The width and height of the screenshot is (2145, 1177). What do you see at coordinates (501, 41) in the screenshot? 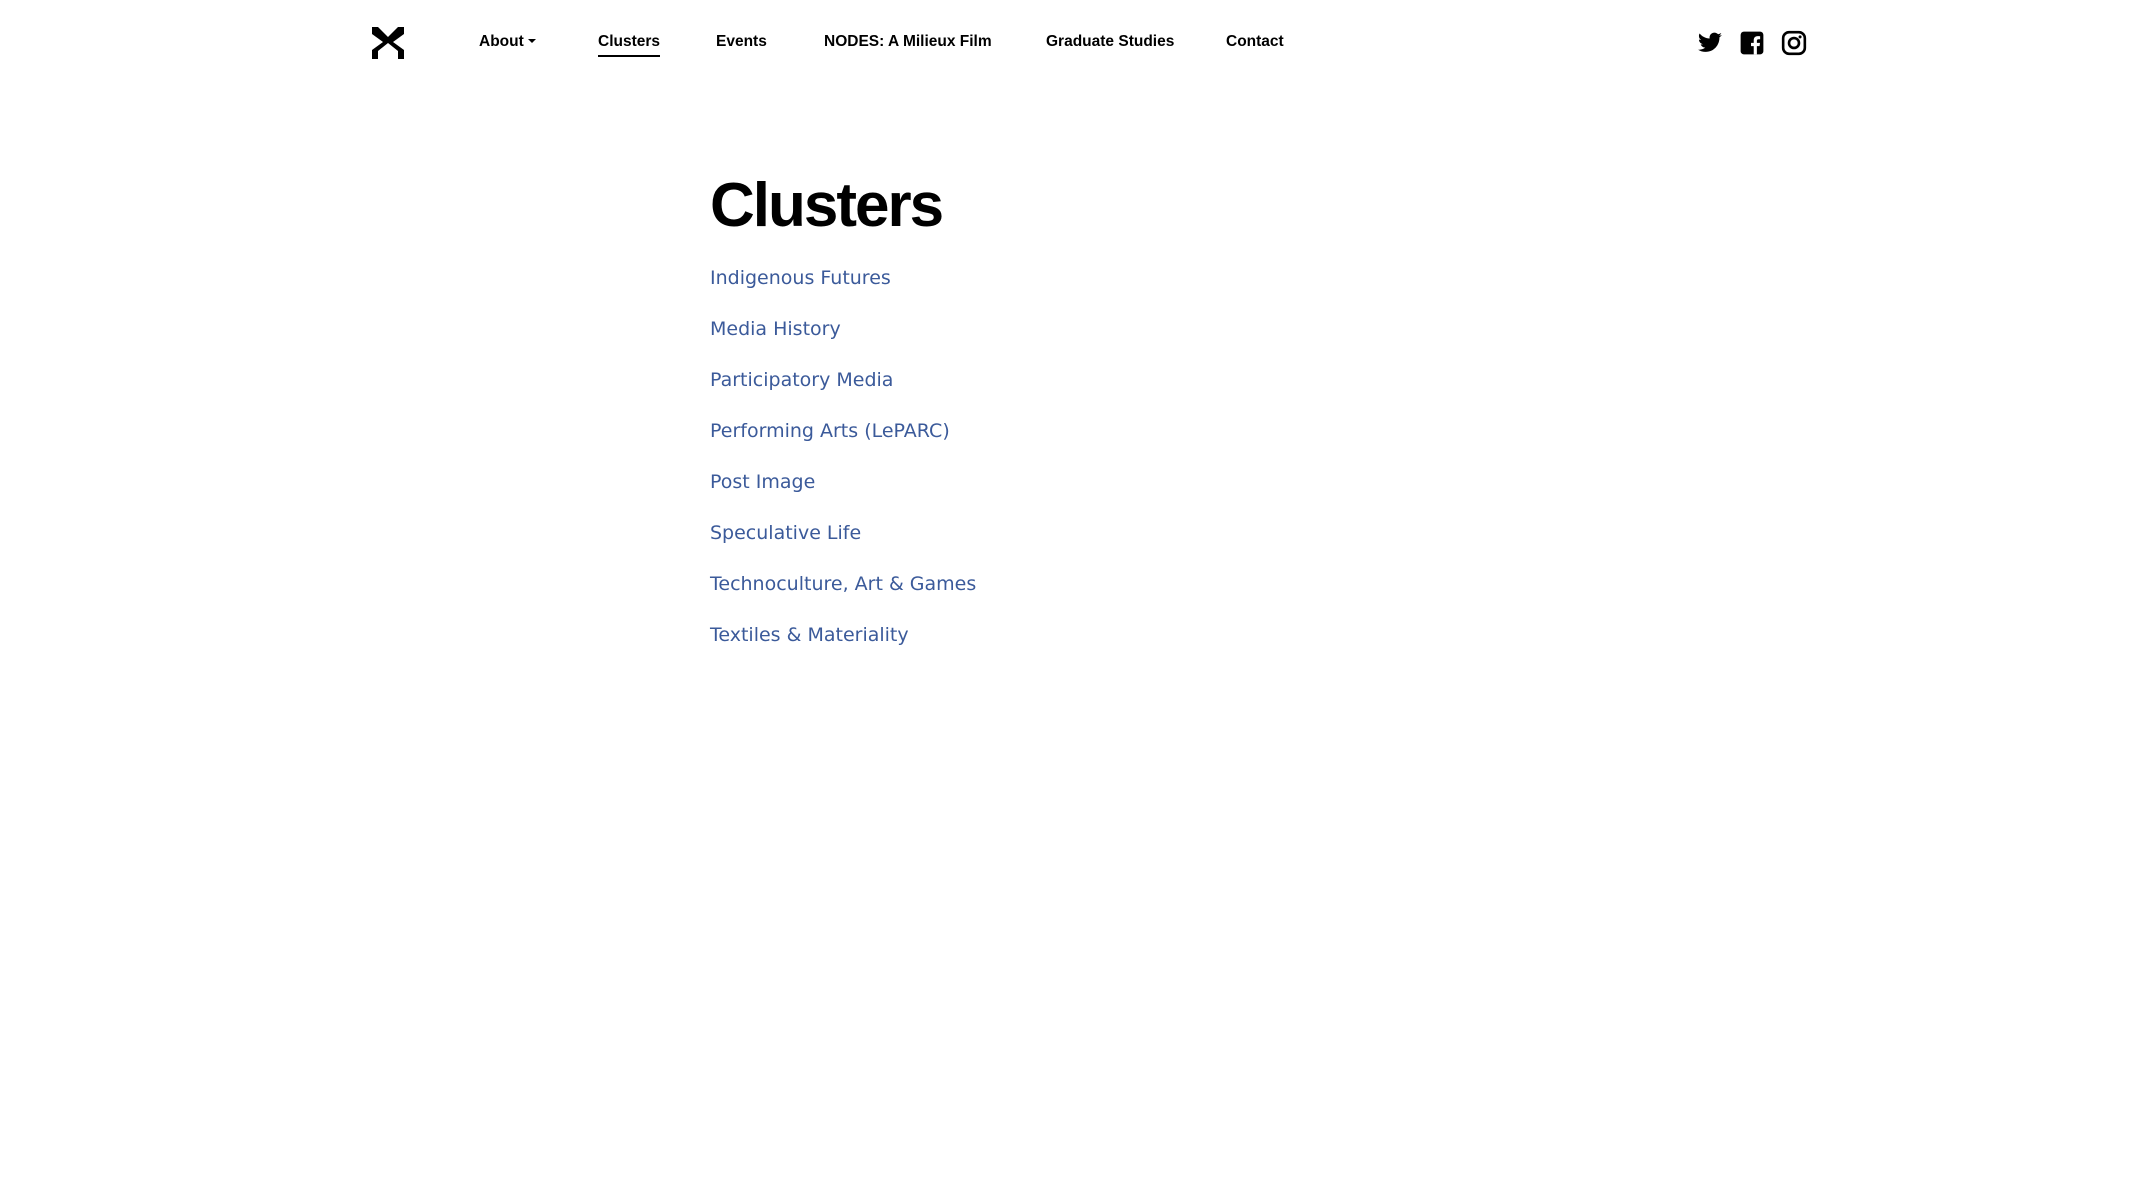
I see `nav-about-label: About` at bounding box center [501, 41].